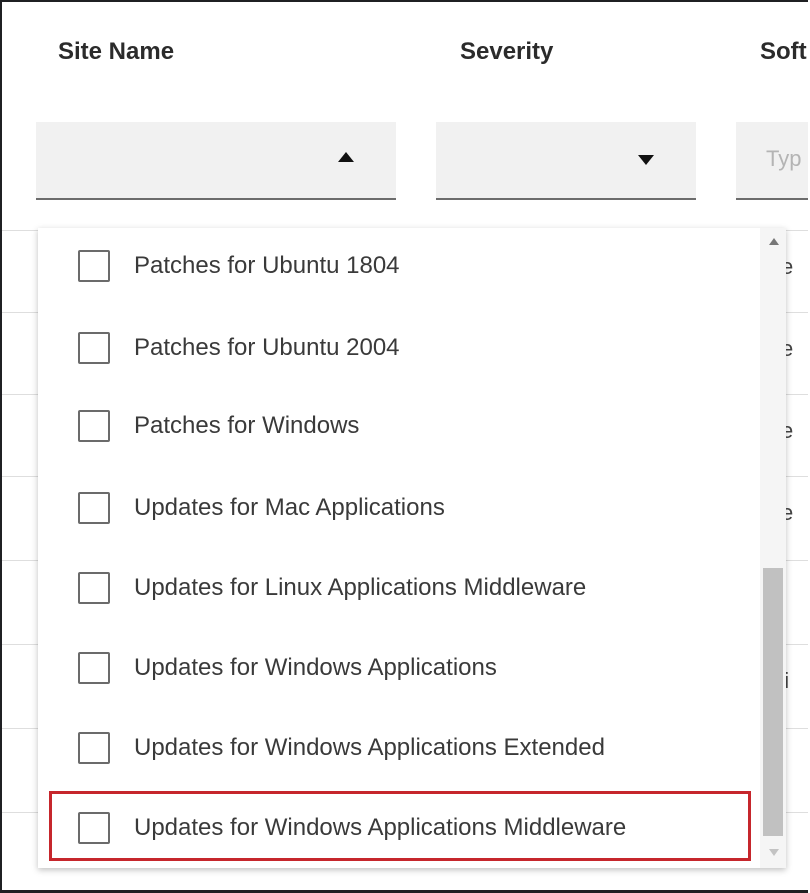  I want to click on software-filter-input: Typ, so click(772, 161).